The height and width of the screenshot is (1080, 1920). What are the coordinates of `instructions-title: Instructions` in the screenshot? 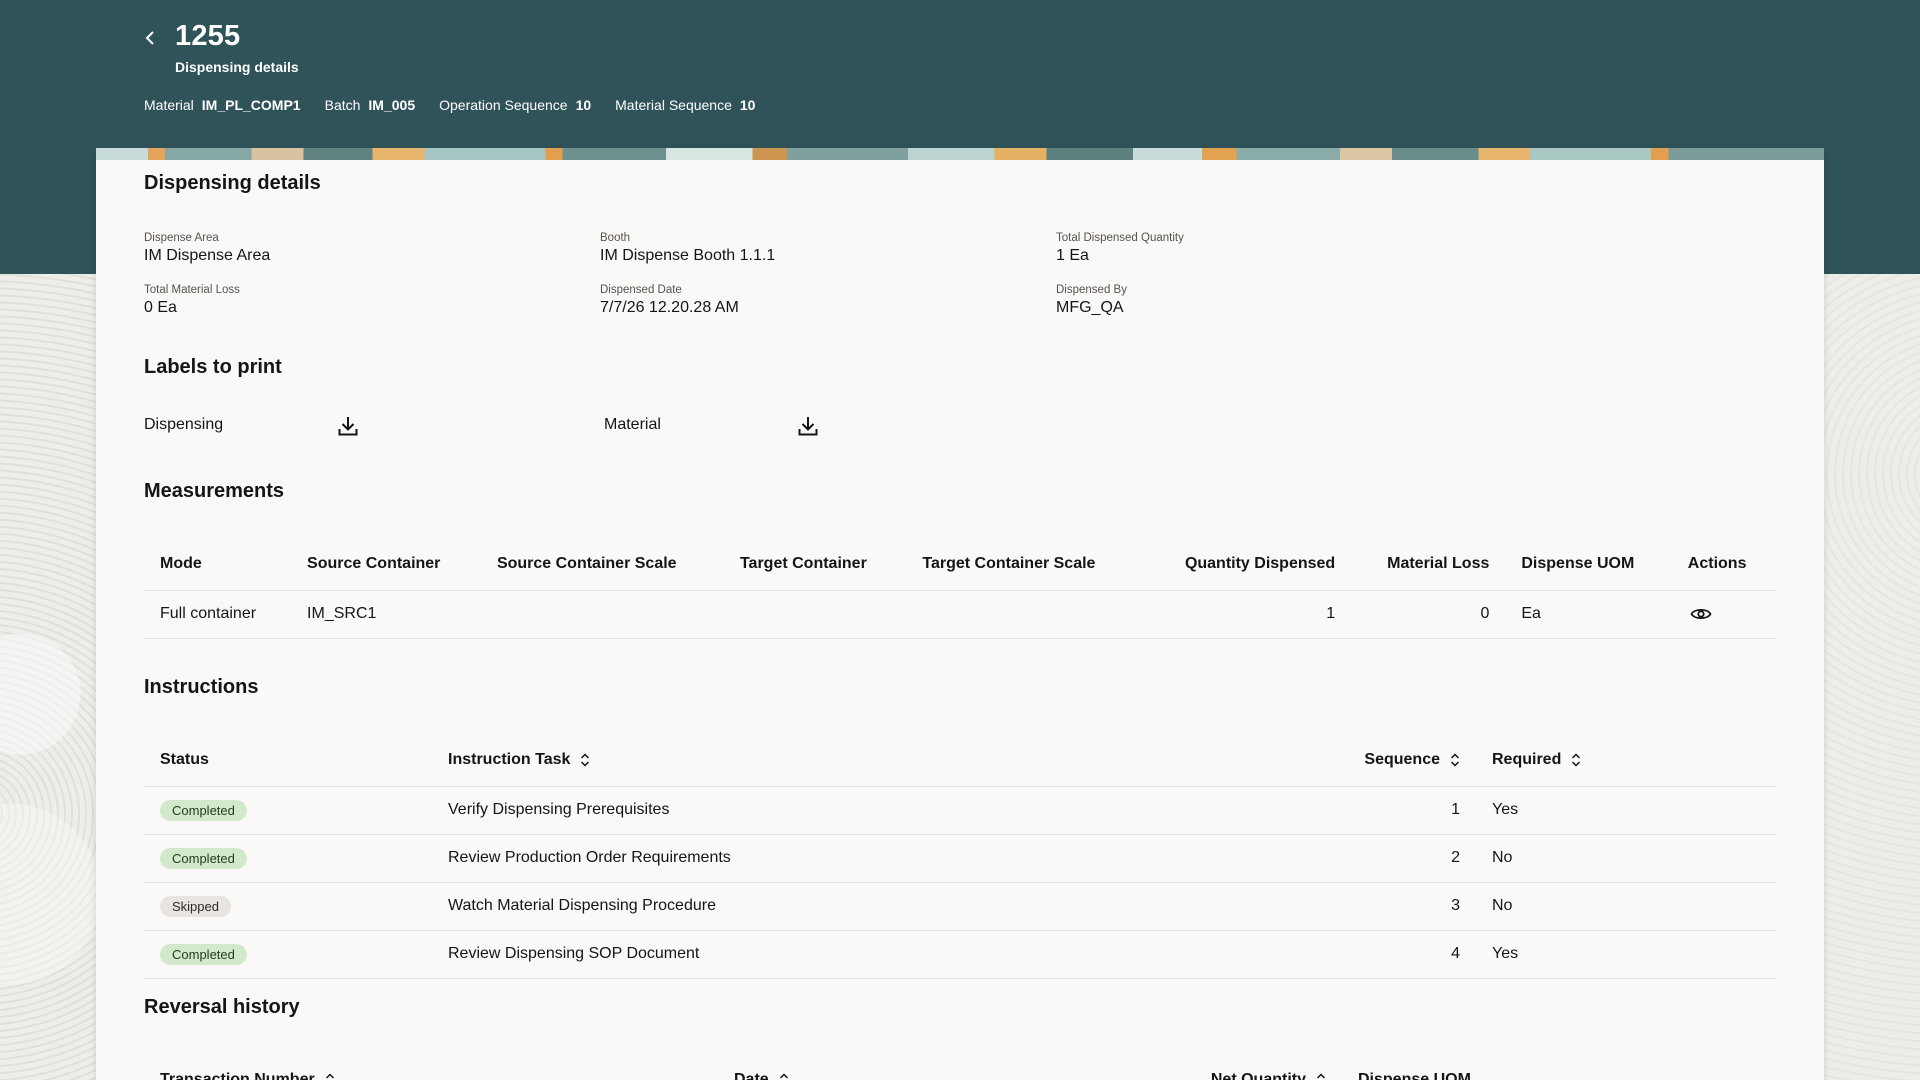 It's located at (201, 687).